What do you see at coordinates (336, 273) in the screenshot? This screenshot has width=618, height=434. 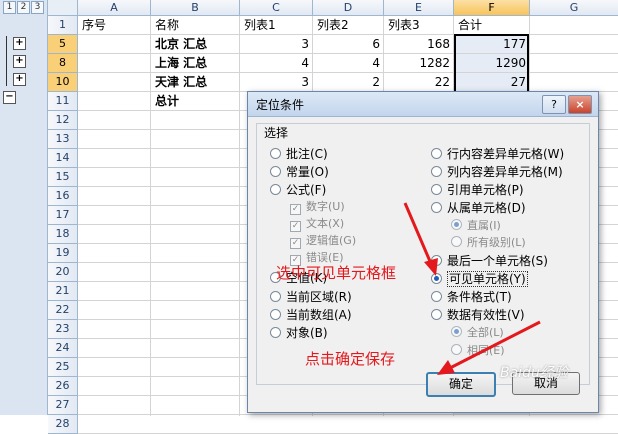 I see `annotation-select-visible: 选中可见单元格框` at bounding box center [336, 273].